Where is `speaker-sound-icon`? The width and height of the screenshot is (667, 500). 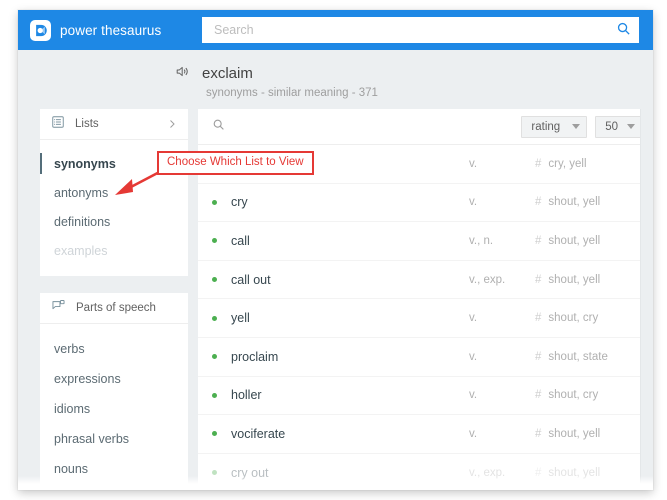 speaker-sound-icon is located at coordinates (182, 73).